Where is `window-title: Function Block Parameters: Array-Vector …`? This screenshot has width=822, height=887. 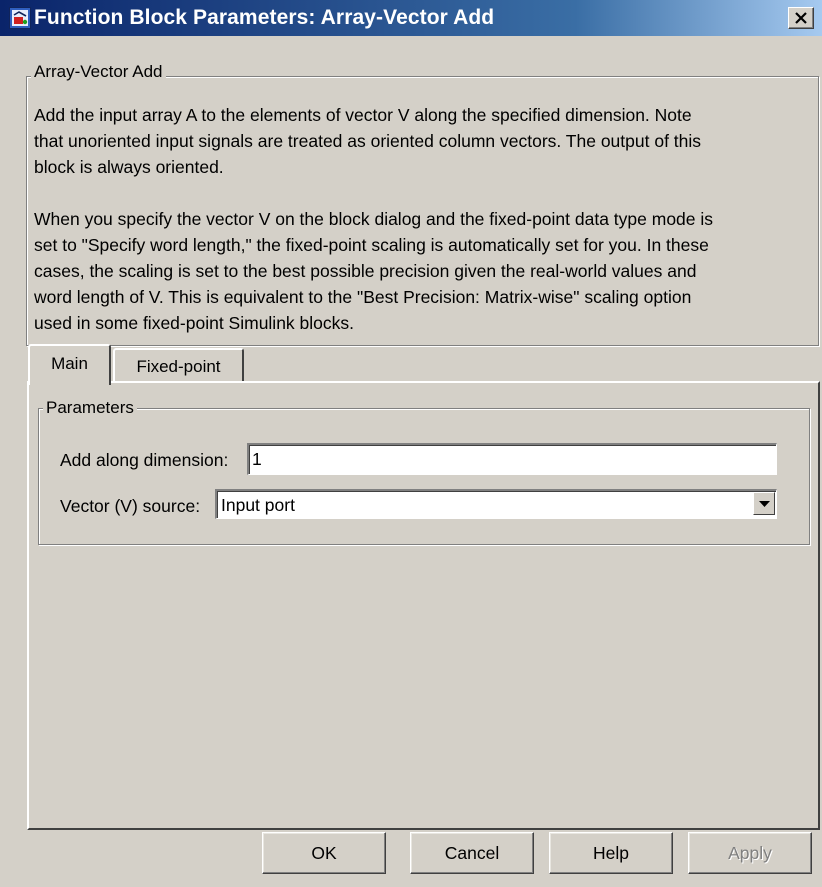 window-title: Function Block Parameters: Array-Vector … is located at coordinates (264, 17).